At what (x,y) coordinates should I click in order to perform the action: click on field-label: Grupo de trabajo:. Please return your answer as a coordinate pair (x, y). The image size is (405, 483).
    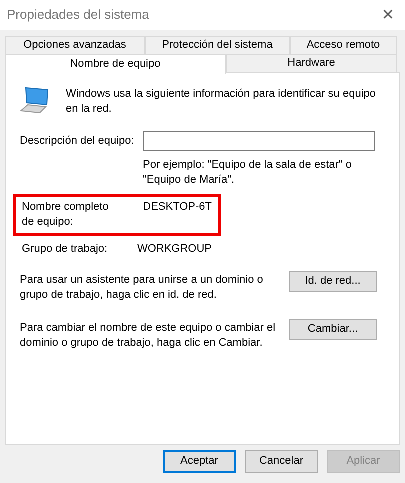
    Looking at the image, I should click on (65, 249).